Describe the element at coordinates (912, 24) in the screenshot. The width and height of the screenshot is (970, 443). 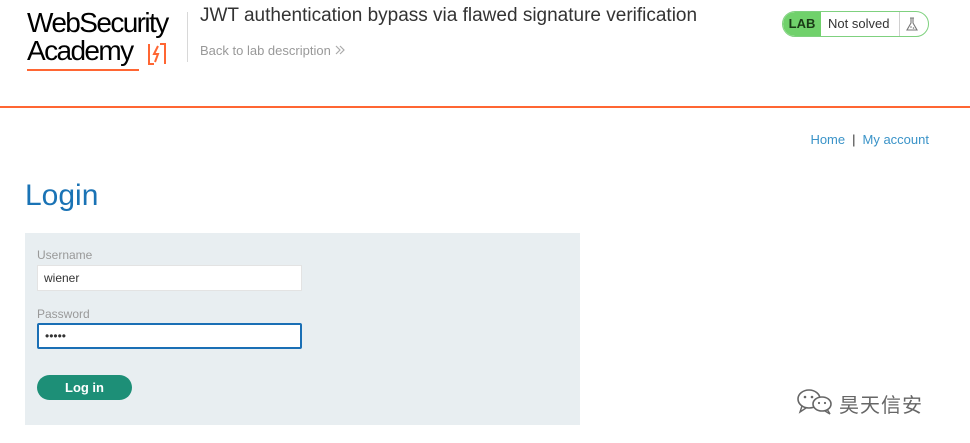
I see `flask-icon` at that location.